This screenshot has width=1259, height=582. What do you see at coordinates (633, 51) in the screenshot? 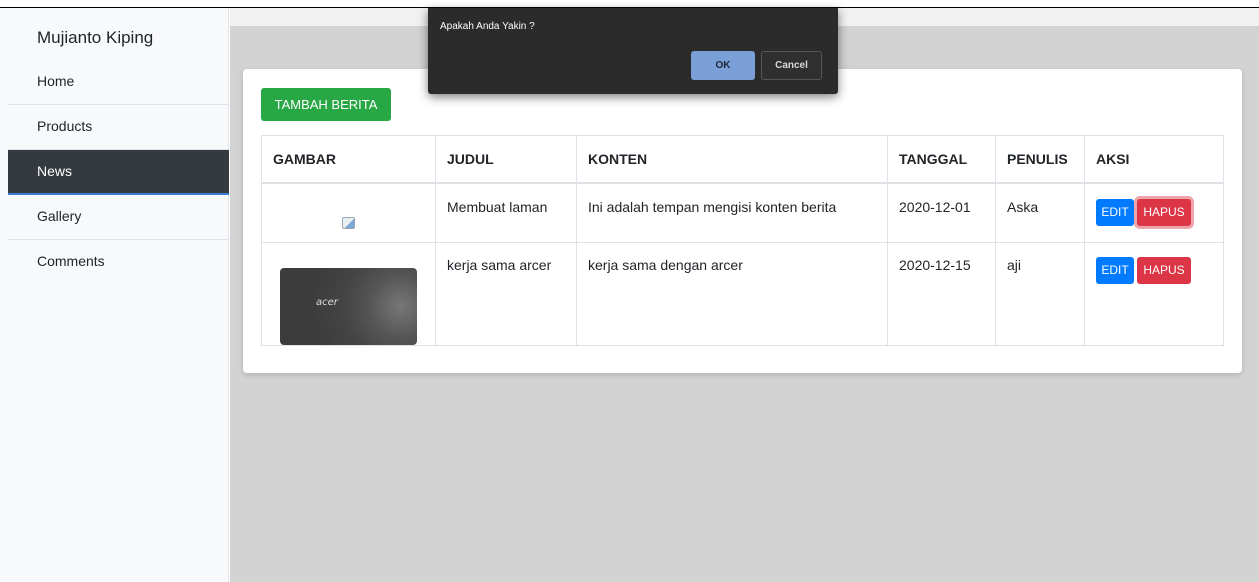
I see `confirm-dialog: Apakah Anda Yakin ? OK Cancel` at bounding box center [633, 51].